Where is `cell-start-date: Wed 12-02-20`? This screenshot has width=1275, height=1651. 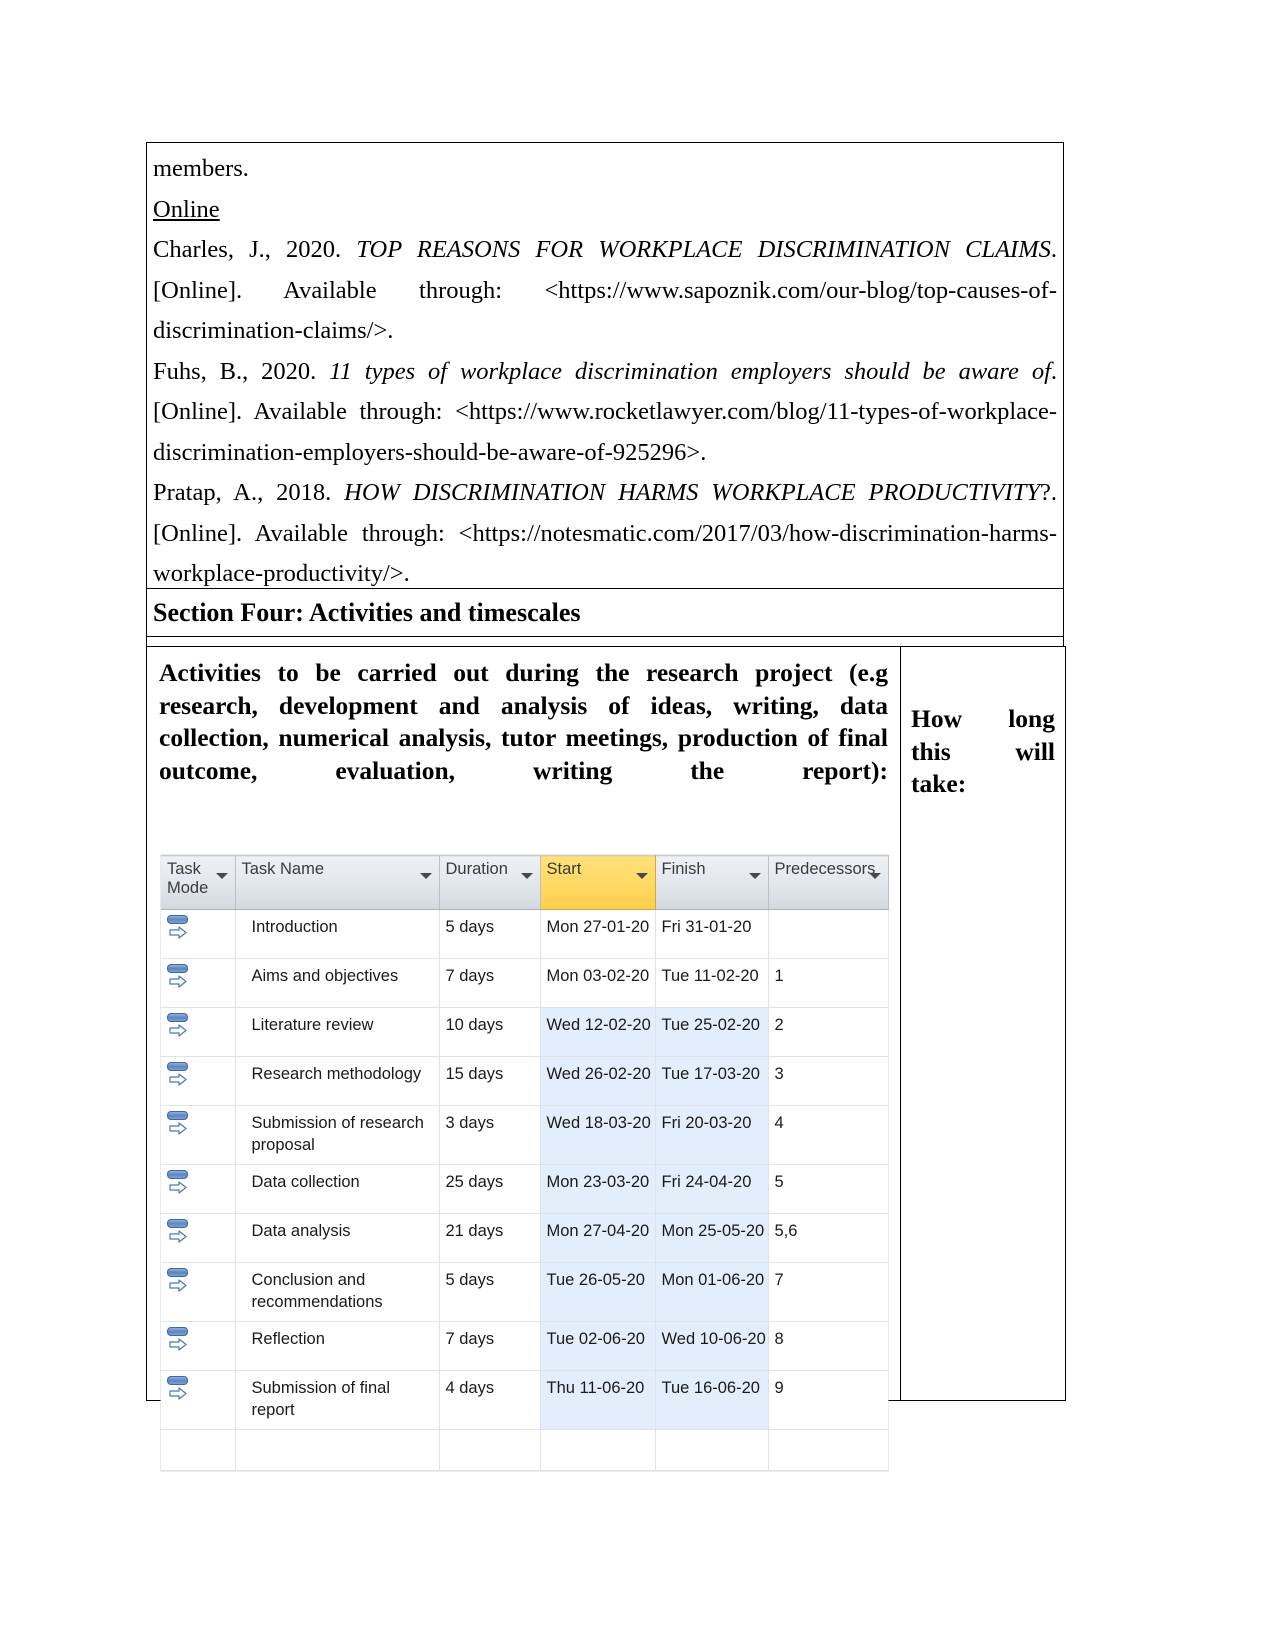 cell-start-date: Wed 12-02-20 is located at coordinates (598, 1032).